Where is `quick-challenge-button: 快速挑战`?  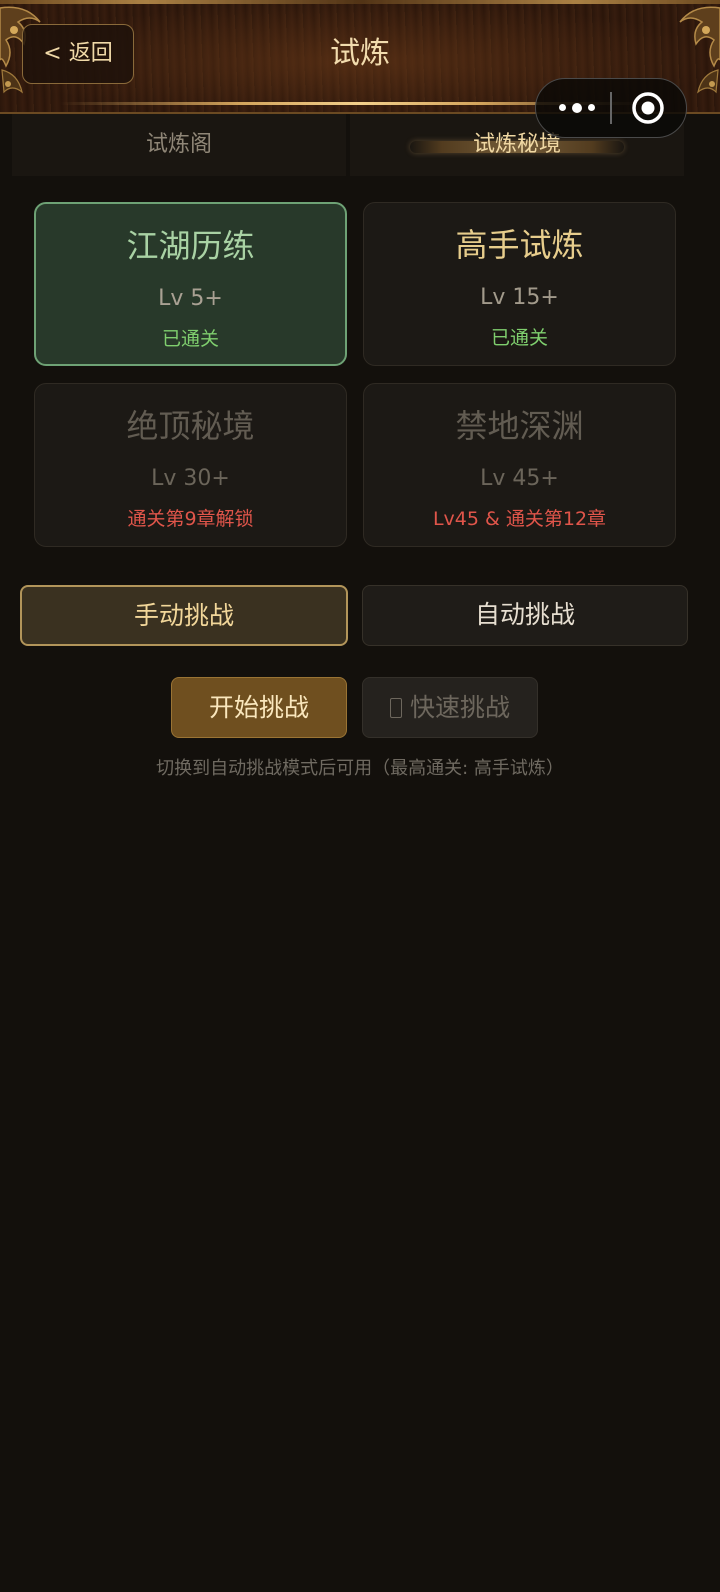 quick-challenge-button: 快速挑战 is located at coordinates (450, 707).